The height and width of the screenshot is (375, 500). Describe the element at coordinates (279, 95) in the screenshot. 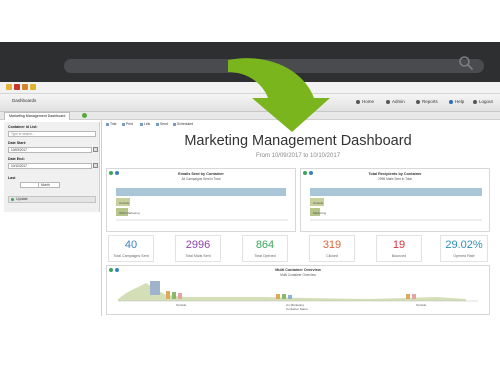

I see `arrow-icon` at that location.